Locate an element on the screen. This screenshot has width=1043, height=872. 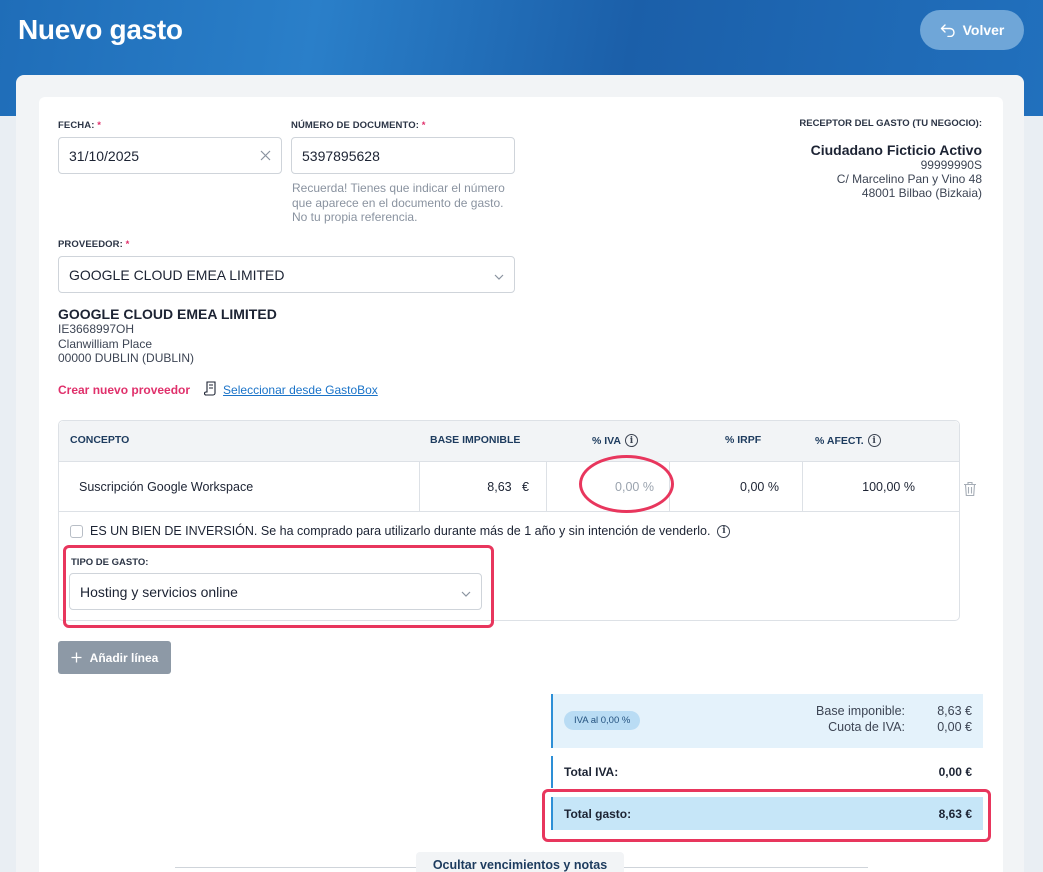
toggle-notes-button: Ocultar vencimientos y notas is located at coordinates (520, 862).